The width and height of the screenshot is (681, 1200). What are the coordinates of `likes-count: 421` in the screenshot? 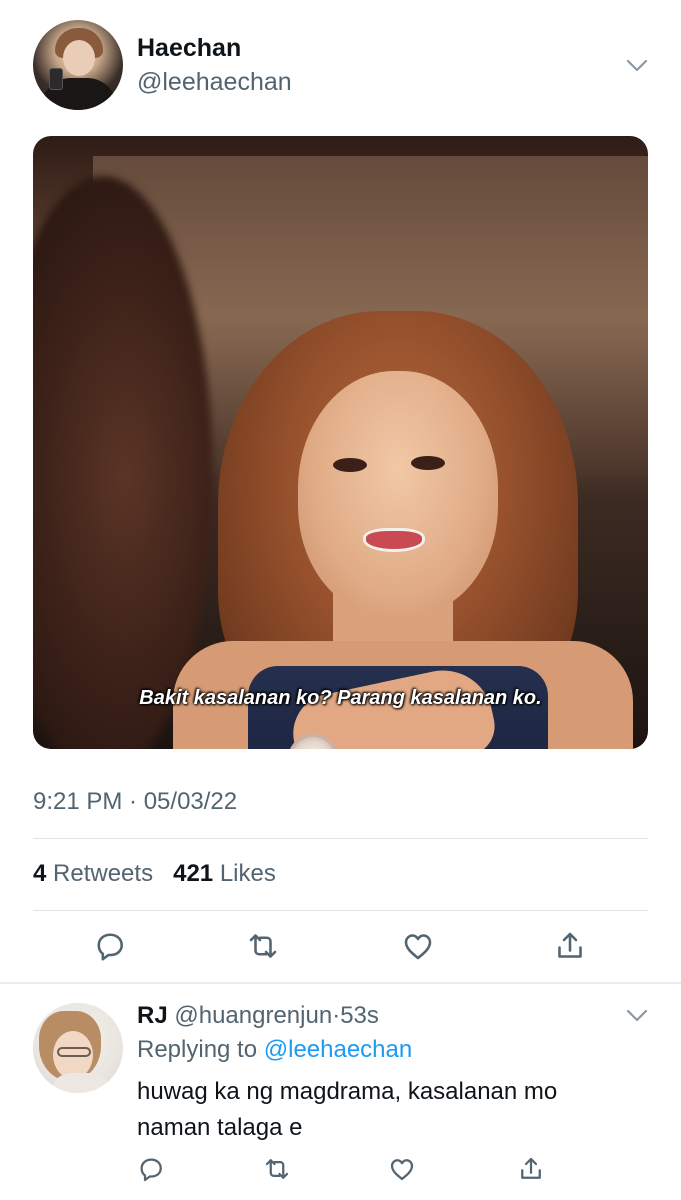 It's located at (193, 873).